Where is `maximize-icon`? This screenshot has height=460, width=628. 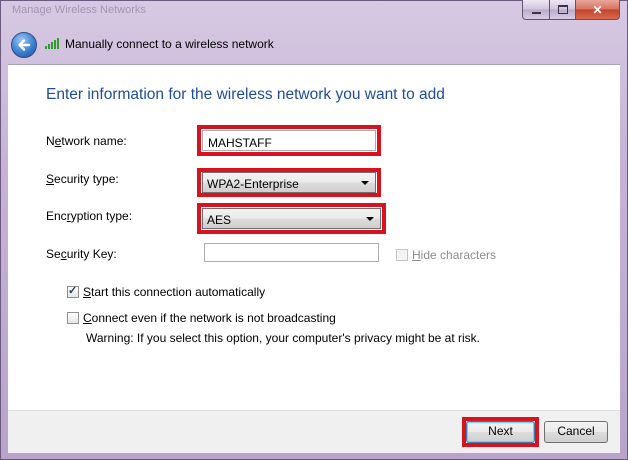 maximize-icon is located at coordinates (562, 9).